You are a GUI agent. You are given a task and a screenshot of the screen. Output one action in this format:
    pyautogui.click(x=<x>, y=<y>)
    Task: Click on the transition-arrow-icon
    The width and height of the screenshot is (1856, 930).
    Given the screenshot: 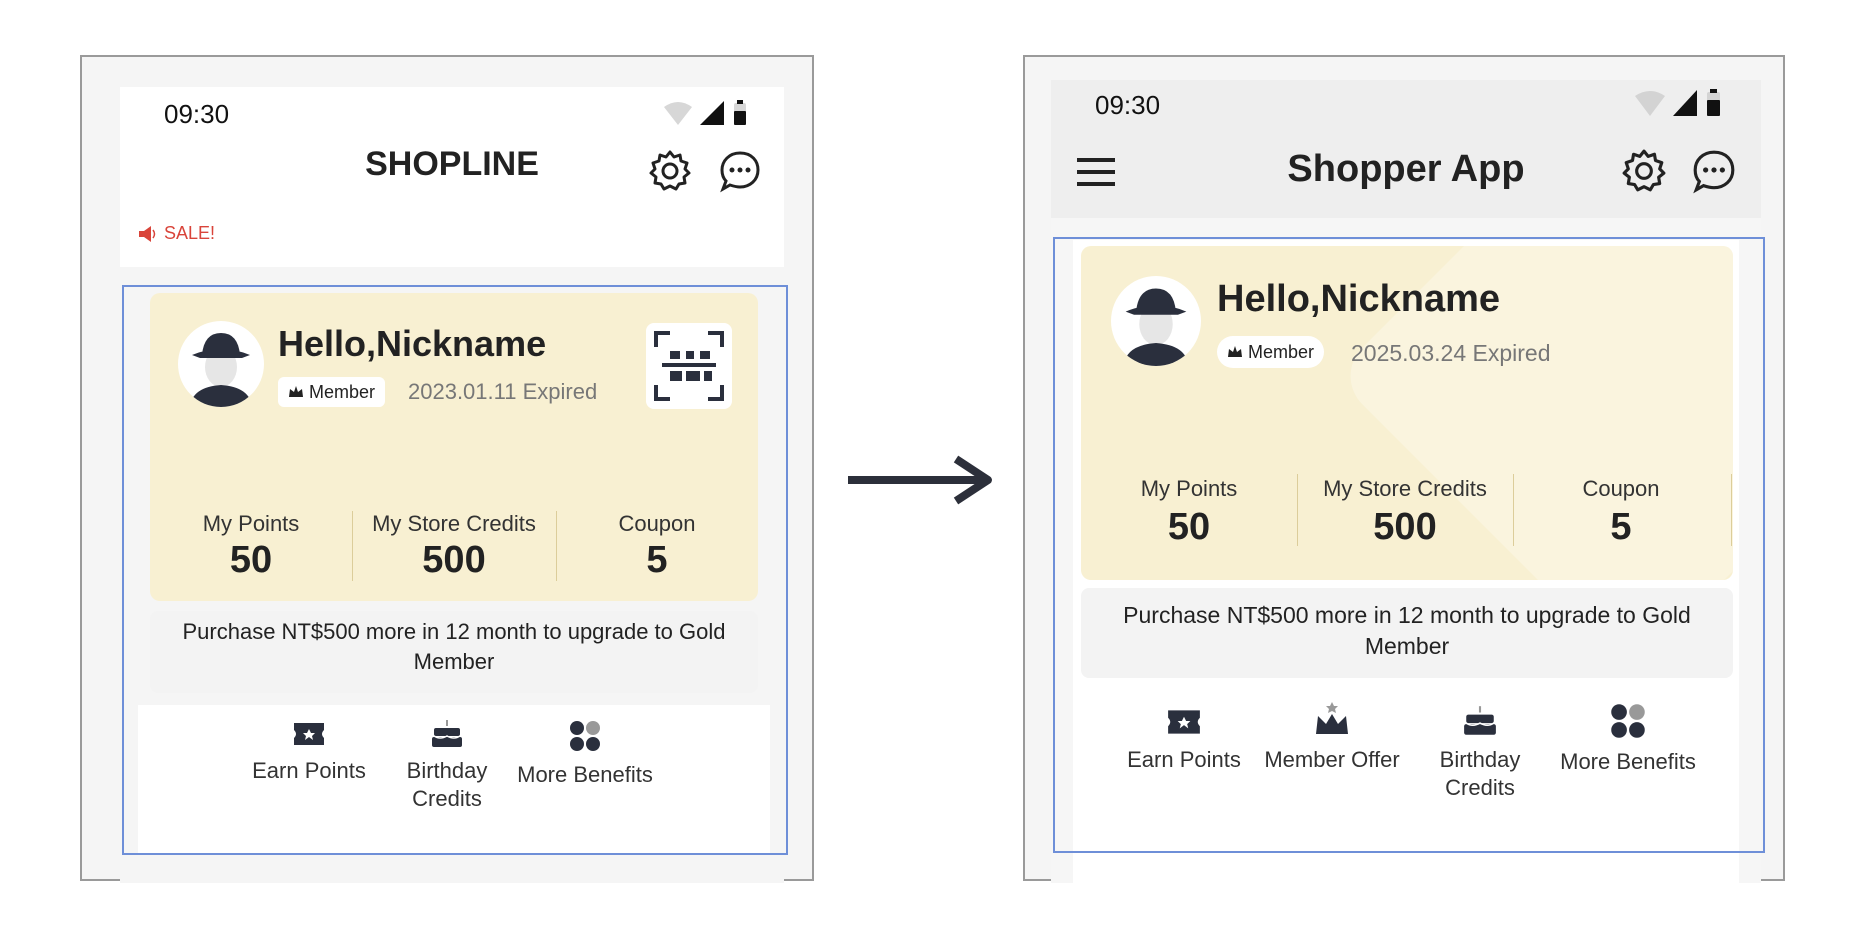 What is the action you would take?
    pyautogui.click(x=920, y=480)
    